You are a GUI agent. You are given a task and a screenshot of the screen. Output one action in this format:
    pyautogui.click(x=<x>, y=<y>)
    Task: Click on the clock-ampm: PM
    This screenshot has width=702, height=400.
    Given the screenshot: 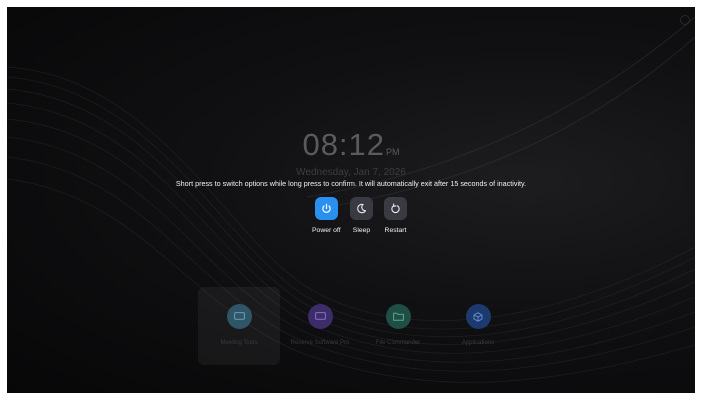 What is the action you would take?
    pyautogui.click(x=393, y=152)
    